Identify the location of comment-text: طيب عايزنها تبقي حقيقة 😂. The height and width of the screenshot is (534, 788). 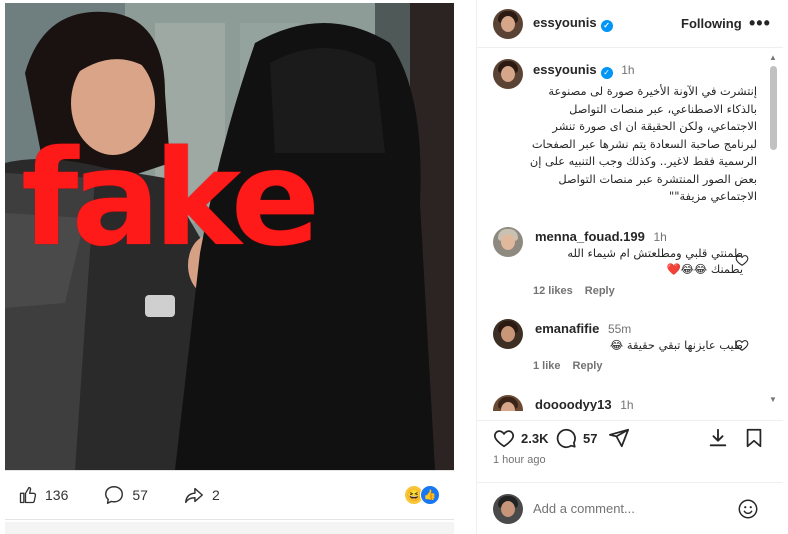
(676, 345).